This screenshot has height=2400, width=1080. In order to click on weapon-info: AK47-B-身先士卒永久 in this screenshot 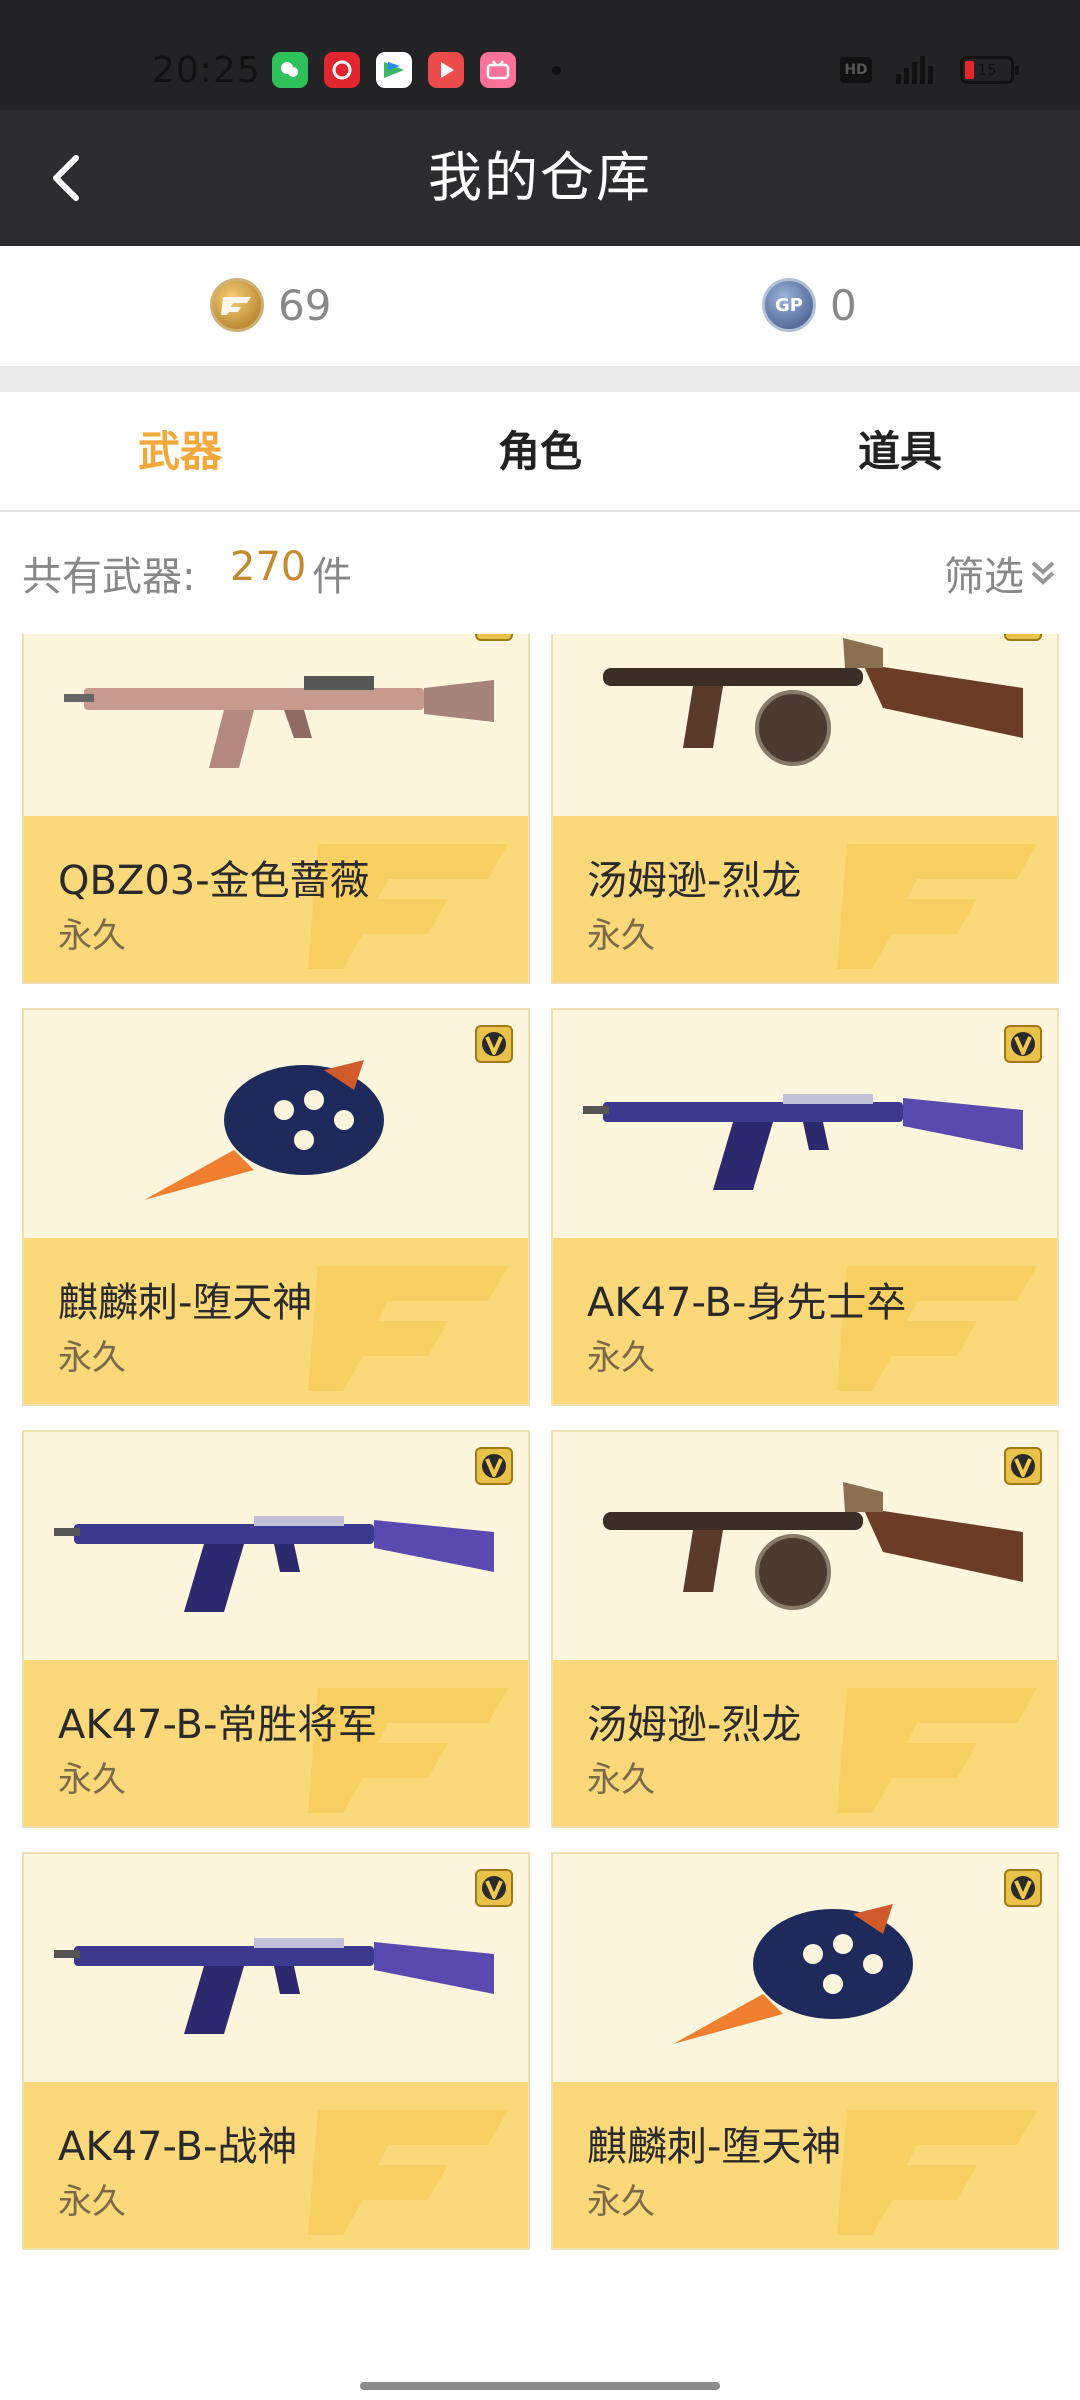, I will do `click(805, 1321)`.